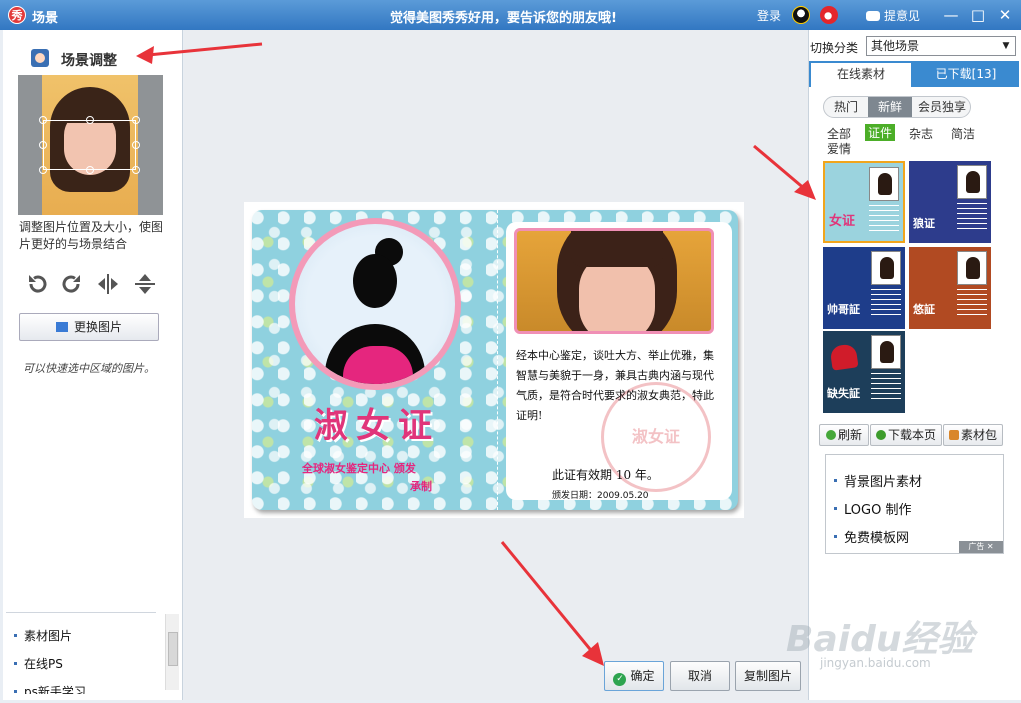 Image resolution: width=1021 pixels, height=703 pixels. What do you see at coordinates (924, 223) in the screenshot?
I see `template-label: 狼证` at bounding box center [924, 223].